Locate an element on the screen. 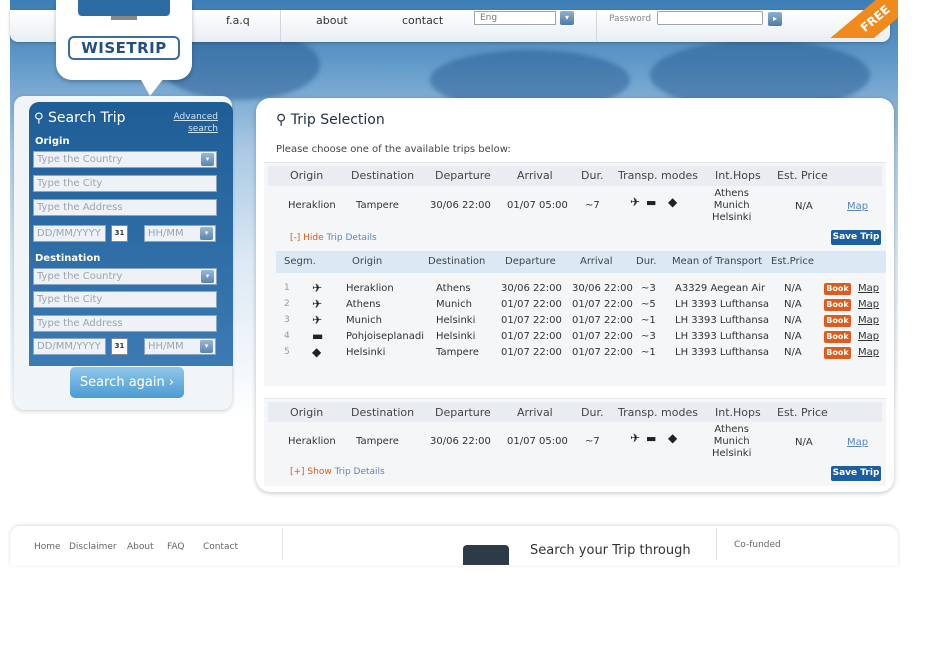 The image size is (928, 655). toggle-rest: Trip Details is located at coordinates (359, 472).